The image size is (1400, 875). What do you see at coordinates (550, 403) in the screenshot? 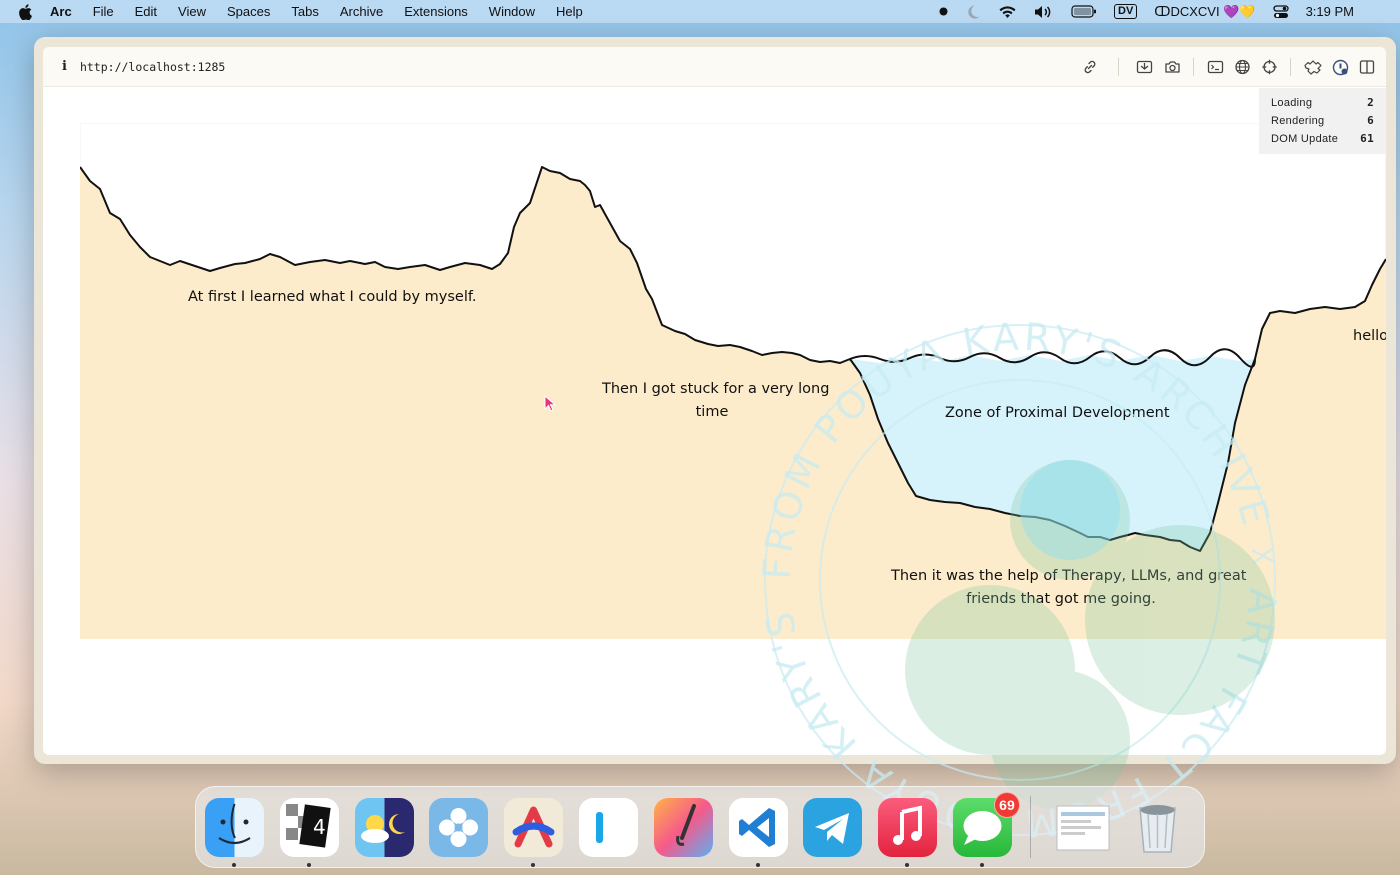
I see `mouse-cursor-icon` at bounding box center [550, 403].